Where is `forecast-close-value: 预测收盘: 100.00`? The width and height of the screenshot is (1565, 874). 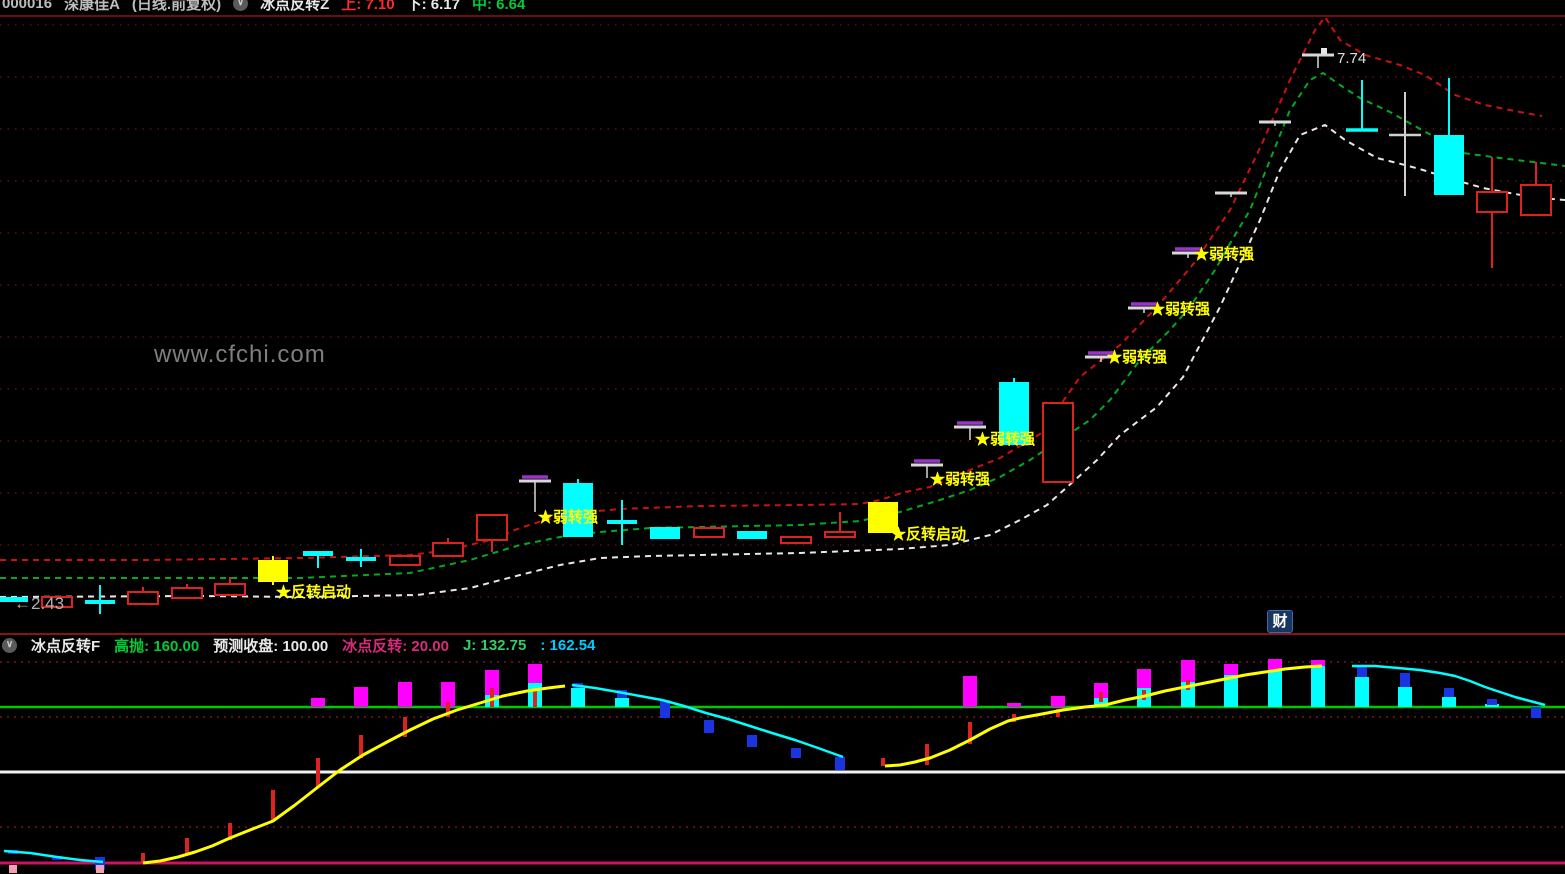 forecast-close-value: 预测收盘: 100.00 is located at coordinates (271, 646).